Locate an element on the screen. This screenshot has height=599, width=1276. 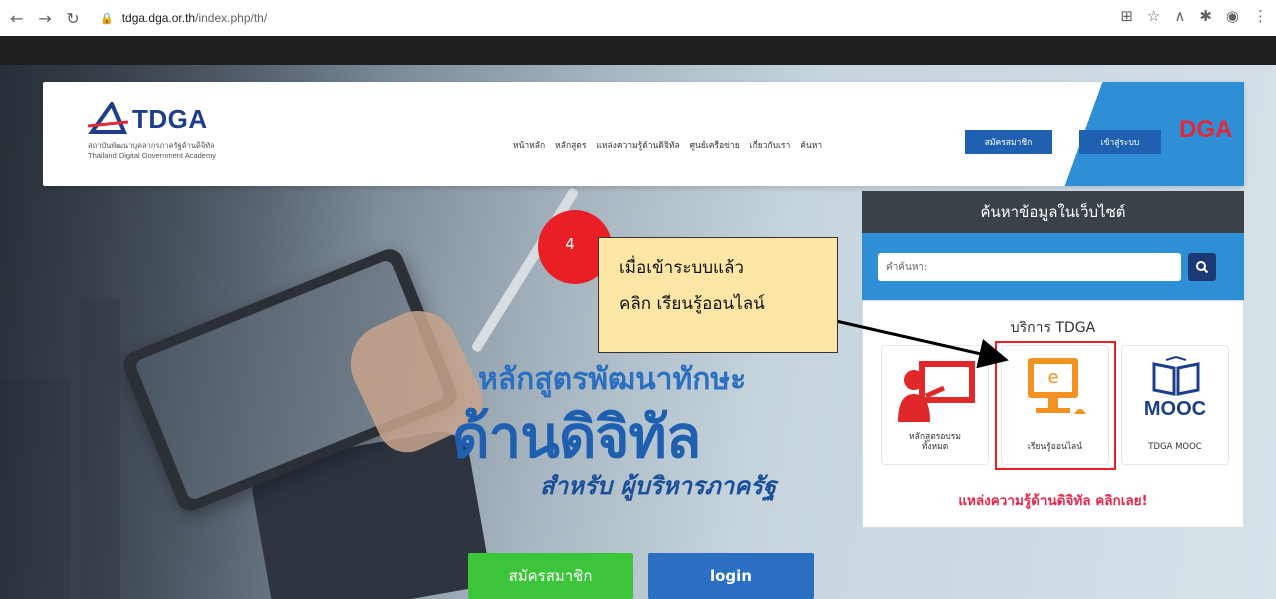
mooc-icon-text: MOOC is located at coordinates (1175, 409).